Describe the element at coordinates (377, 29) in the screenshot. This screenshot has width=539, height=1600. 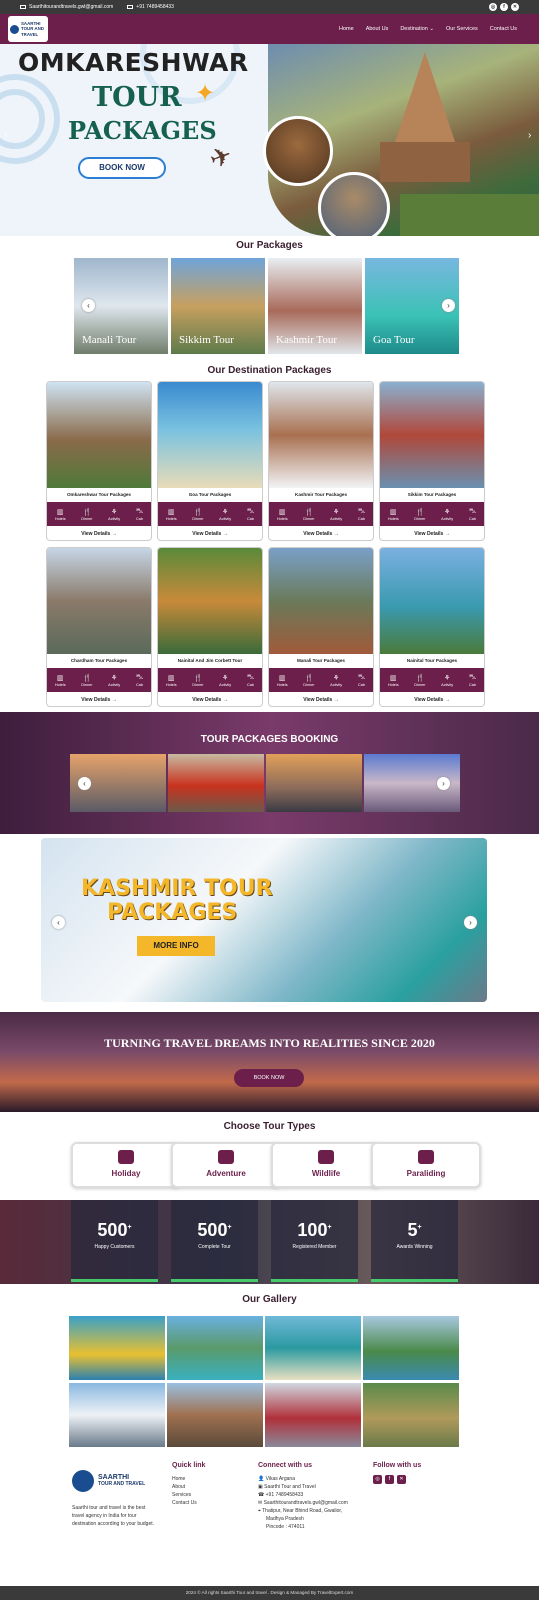
I see `nav-about: About Us` at that location.